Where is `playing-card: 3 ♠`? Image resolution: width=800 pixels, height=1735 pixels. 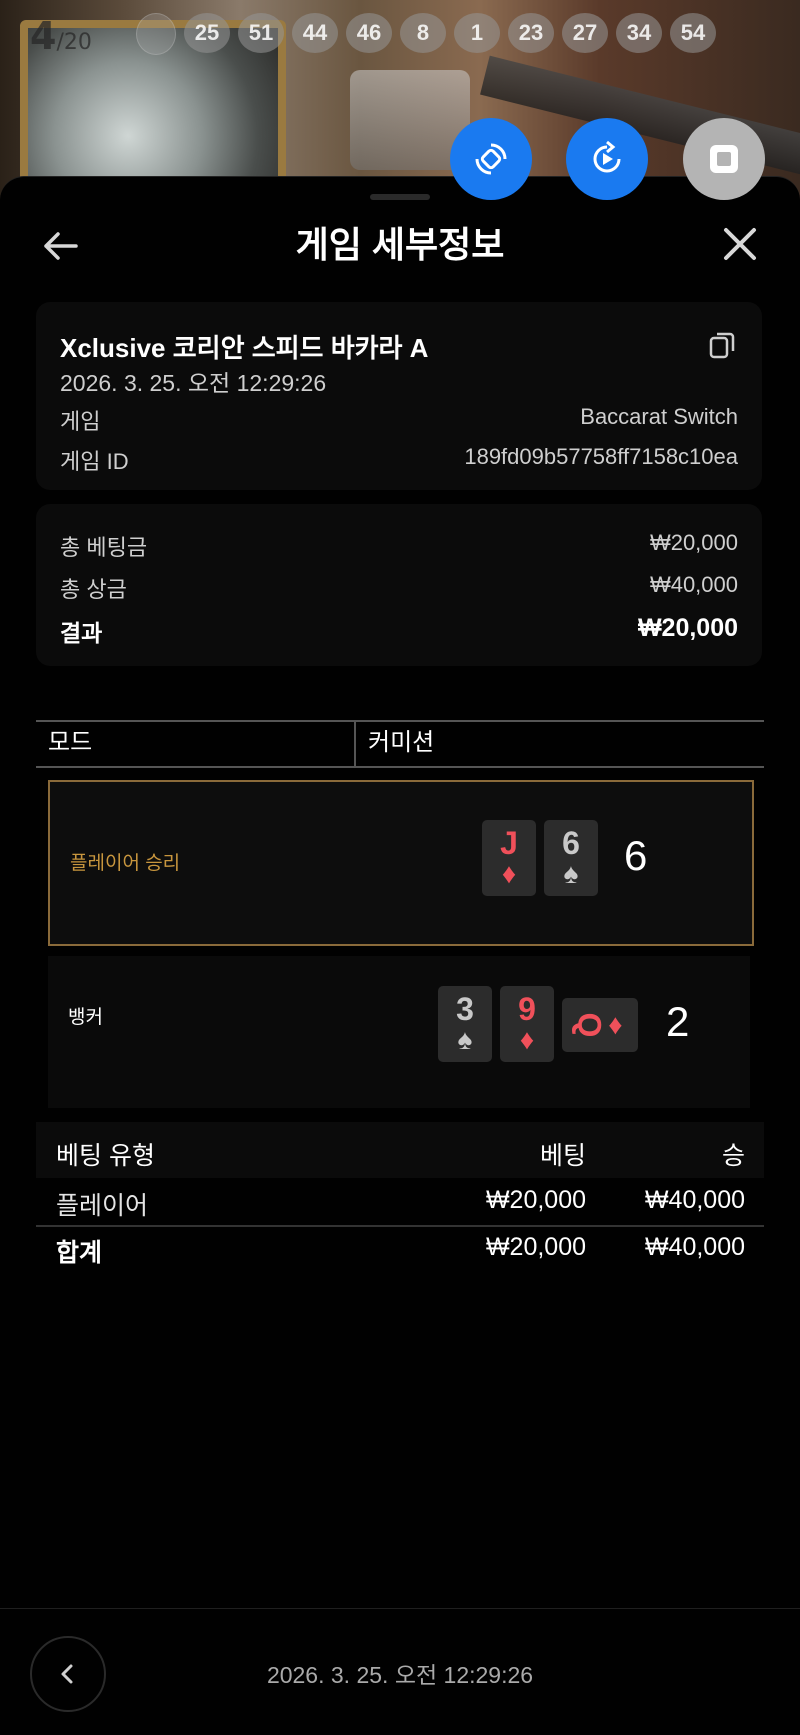
playing-card: 3 ♠ is located at coordinates (465, 1024).